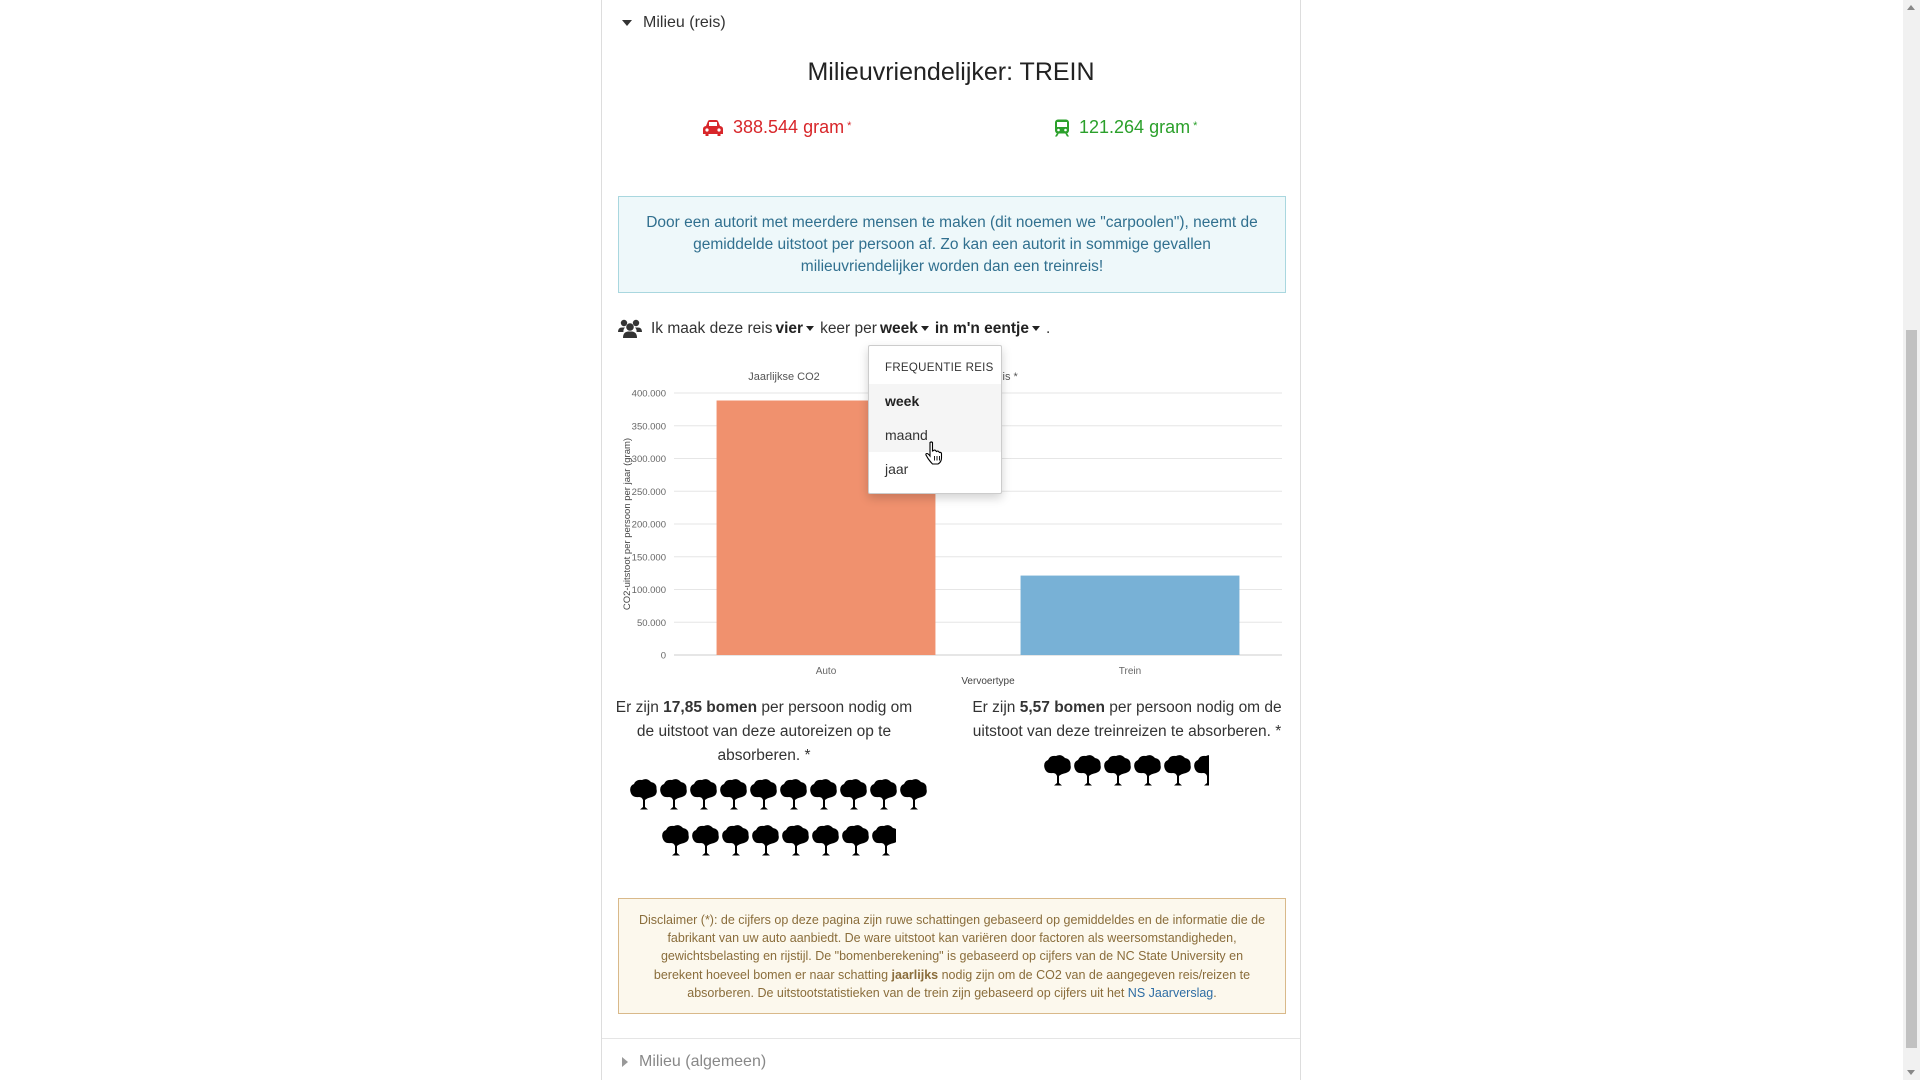 This screenshot has height=1080, width=1920. What do you see at coordinates (710, 707) in the screenshot?
I see `car-trees-count: 17,85 bomen` at bounding box center [710, 707].